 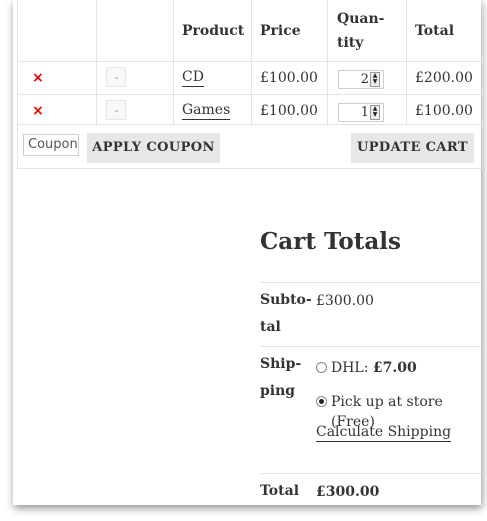 What do you see at coordinates (354, 79) in the screenshot?
I see `quantity-value: 2` at bounding box center [354, 79].